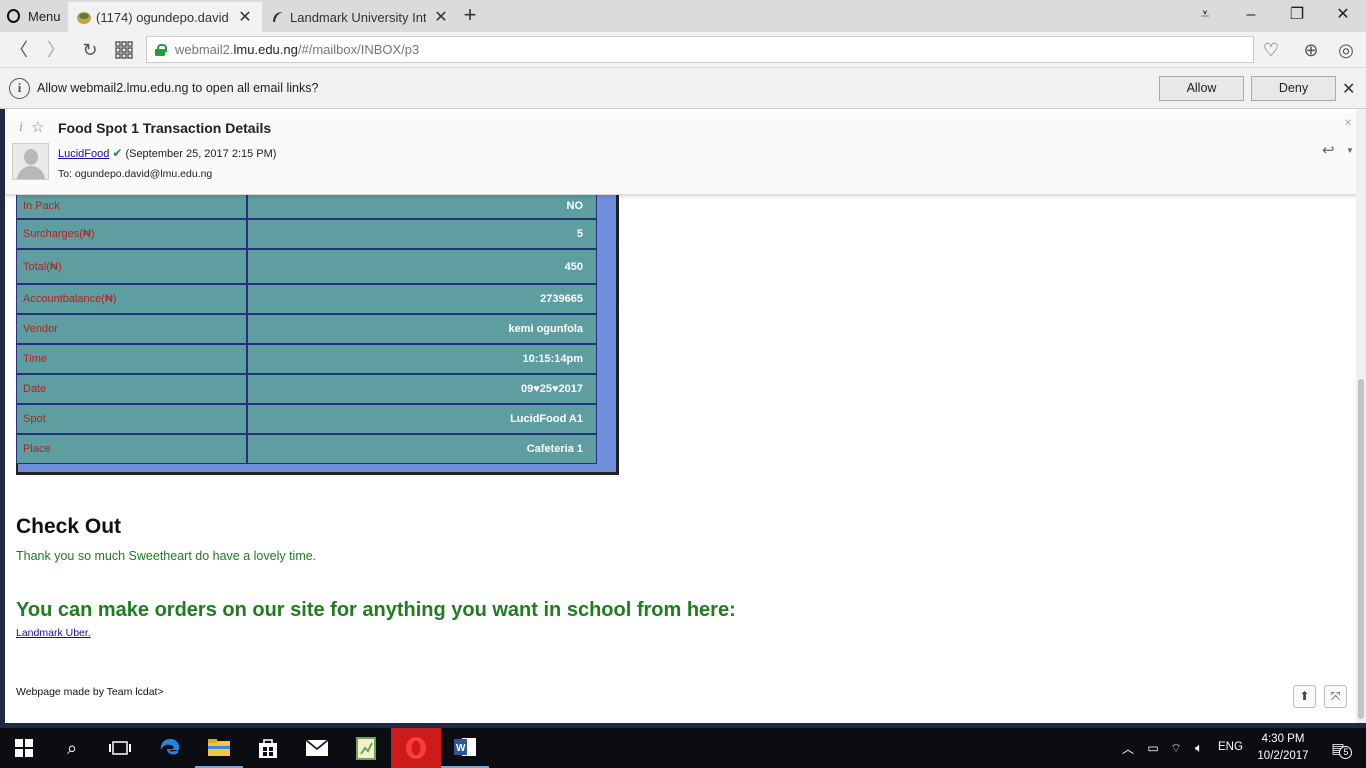 This screenshot has height=768, width=1366. I want to click on search-icon: ⌕, so click(72, 748).